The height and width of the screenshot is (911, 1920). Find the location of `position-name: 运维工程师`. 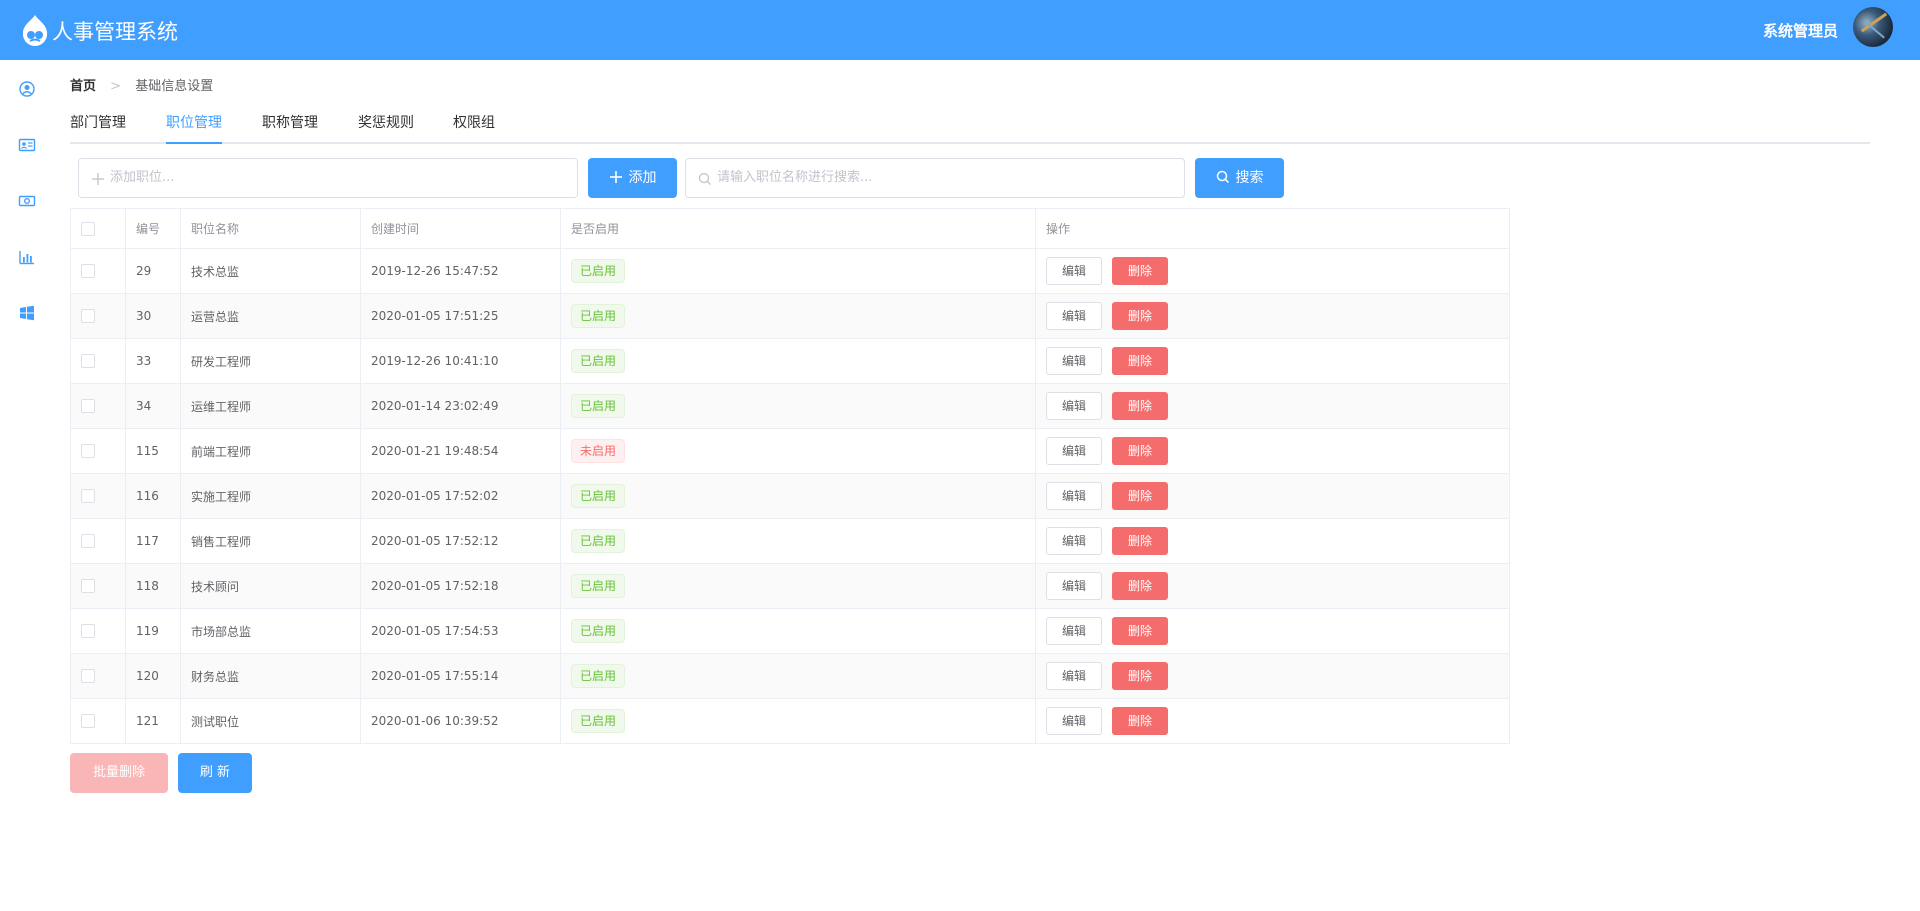

position-name: 运维工程师 is located at coordinates (271, 406).